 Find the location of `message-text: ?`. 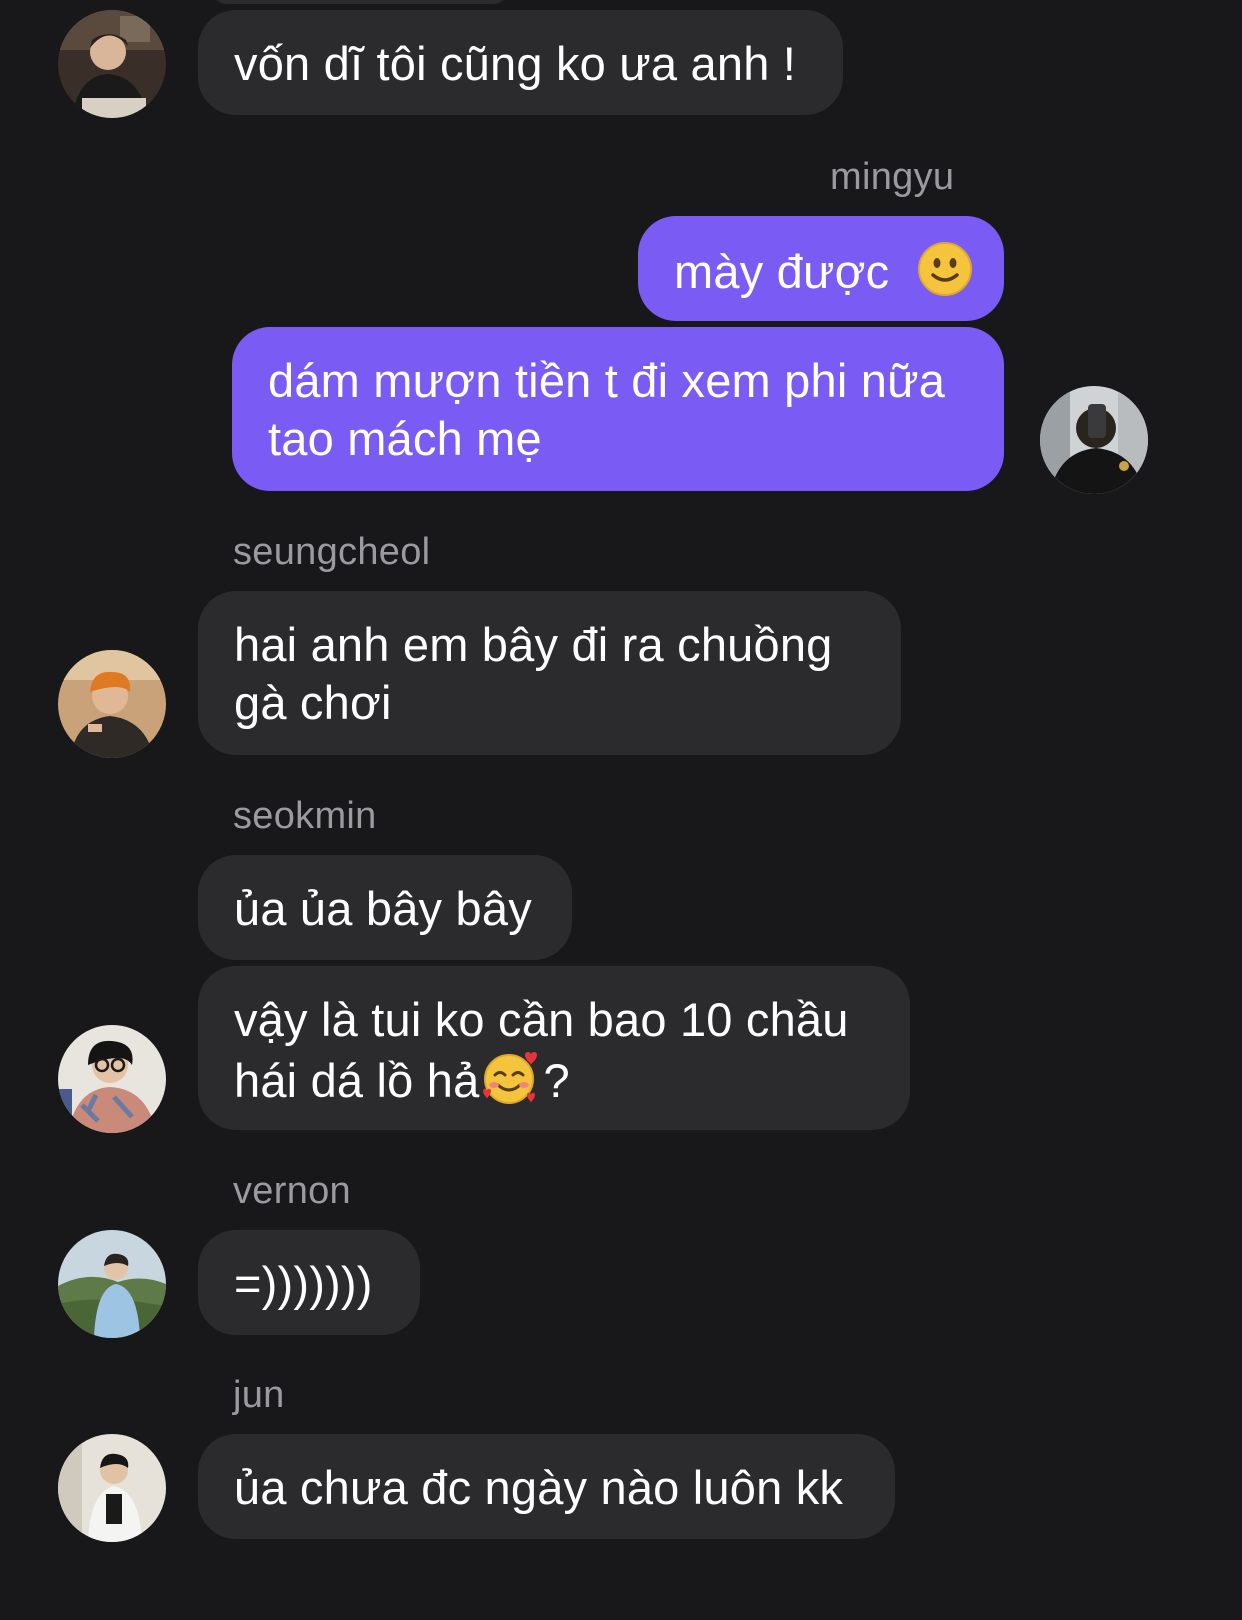

message-text: ? is located at coordinates (556, 1080).